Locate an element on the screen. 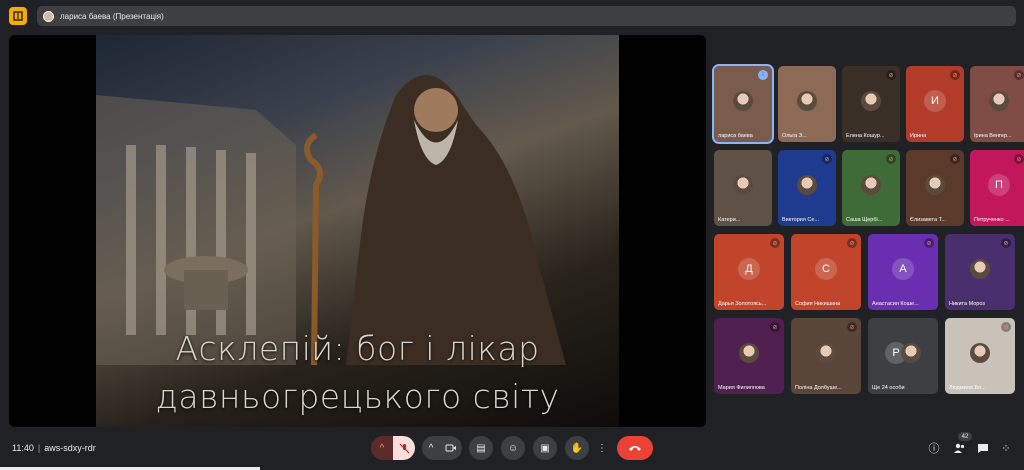 Image resolution: width=1024 pixels, height=470 pixels. captions-button: ▤ is located at coordinates (481, 448).